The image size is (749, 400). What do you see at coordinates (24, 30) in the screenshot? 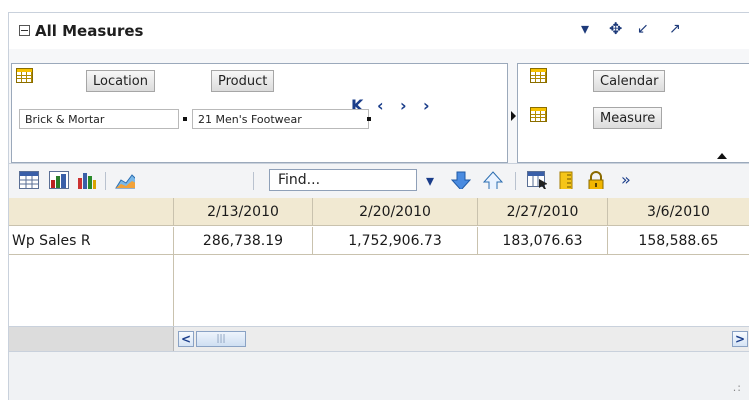
I see `collapse-icon` at bounding box center [24, 30].